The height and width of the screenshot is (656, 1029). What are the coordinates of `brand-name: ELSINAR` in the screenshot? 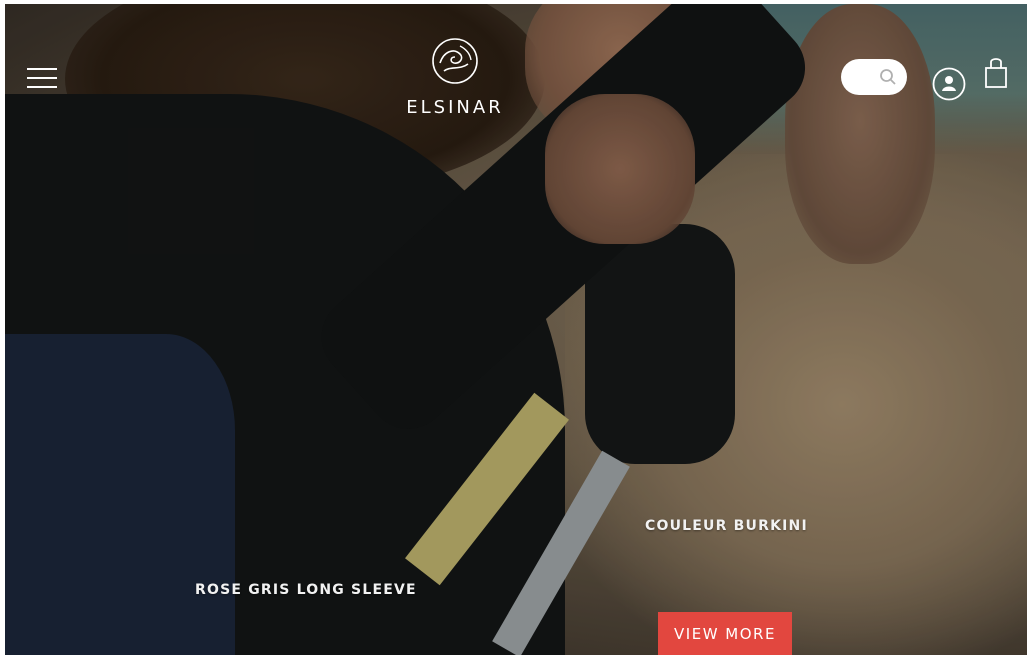 It's located at (455, 107).